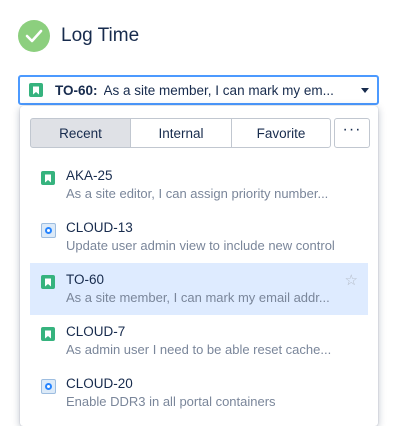 Image resolution: width=398 pixels, height=426 pixels. Describe the element at coordinates (34, 36) in the screenshot. I see `check-circle-icon` at that location.